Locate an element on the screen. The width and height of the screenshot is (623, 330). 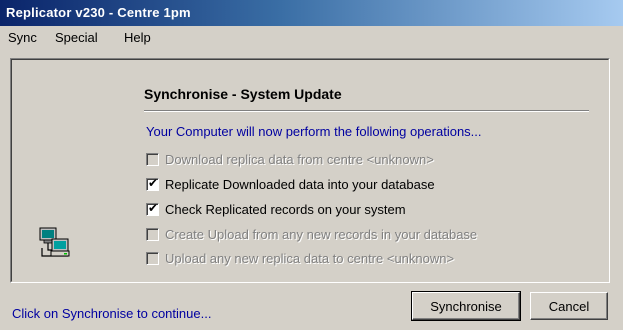
cancel-button: Cancel is located at coordinates (569, 306).